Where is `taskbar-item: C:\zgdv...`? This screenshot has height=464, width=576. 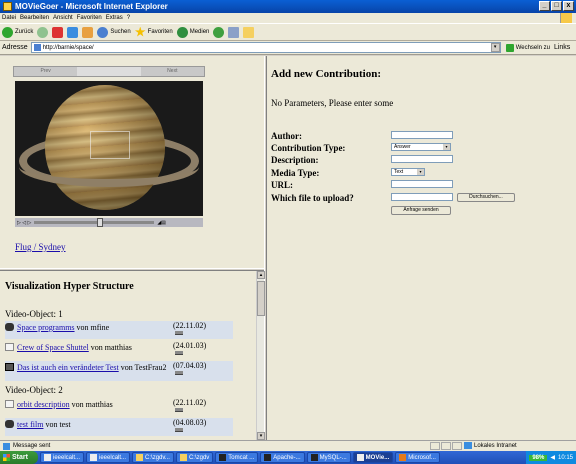
taskbar-item: C:\zgdv... is located at coordinates (153, 457).